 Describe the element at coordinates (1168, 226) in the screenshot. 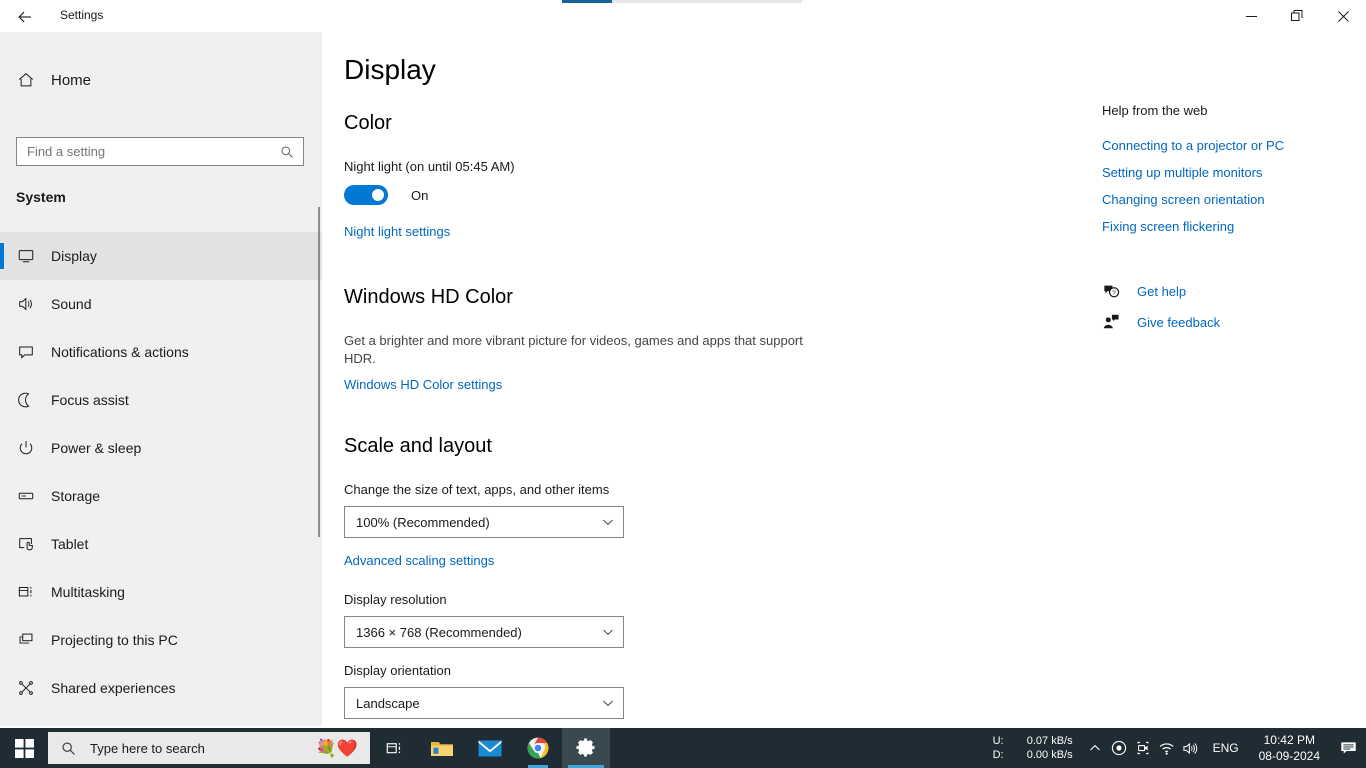

I see `help-link-screen-flickering: Fixing screen flickering` at that location.